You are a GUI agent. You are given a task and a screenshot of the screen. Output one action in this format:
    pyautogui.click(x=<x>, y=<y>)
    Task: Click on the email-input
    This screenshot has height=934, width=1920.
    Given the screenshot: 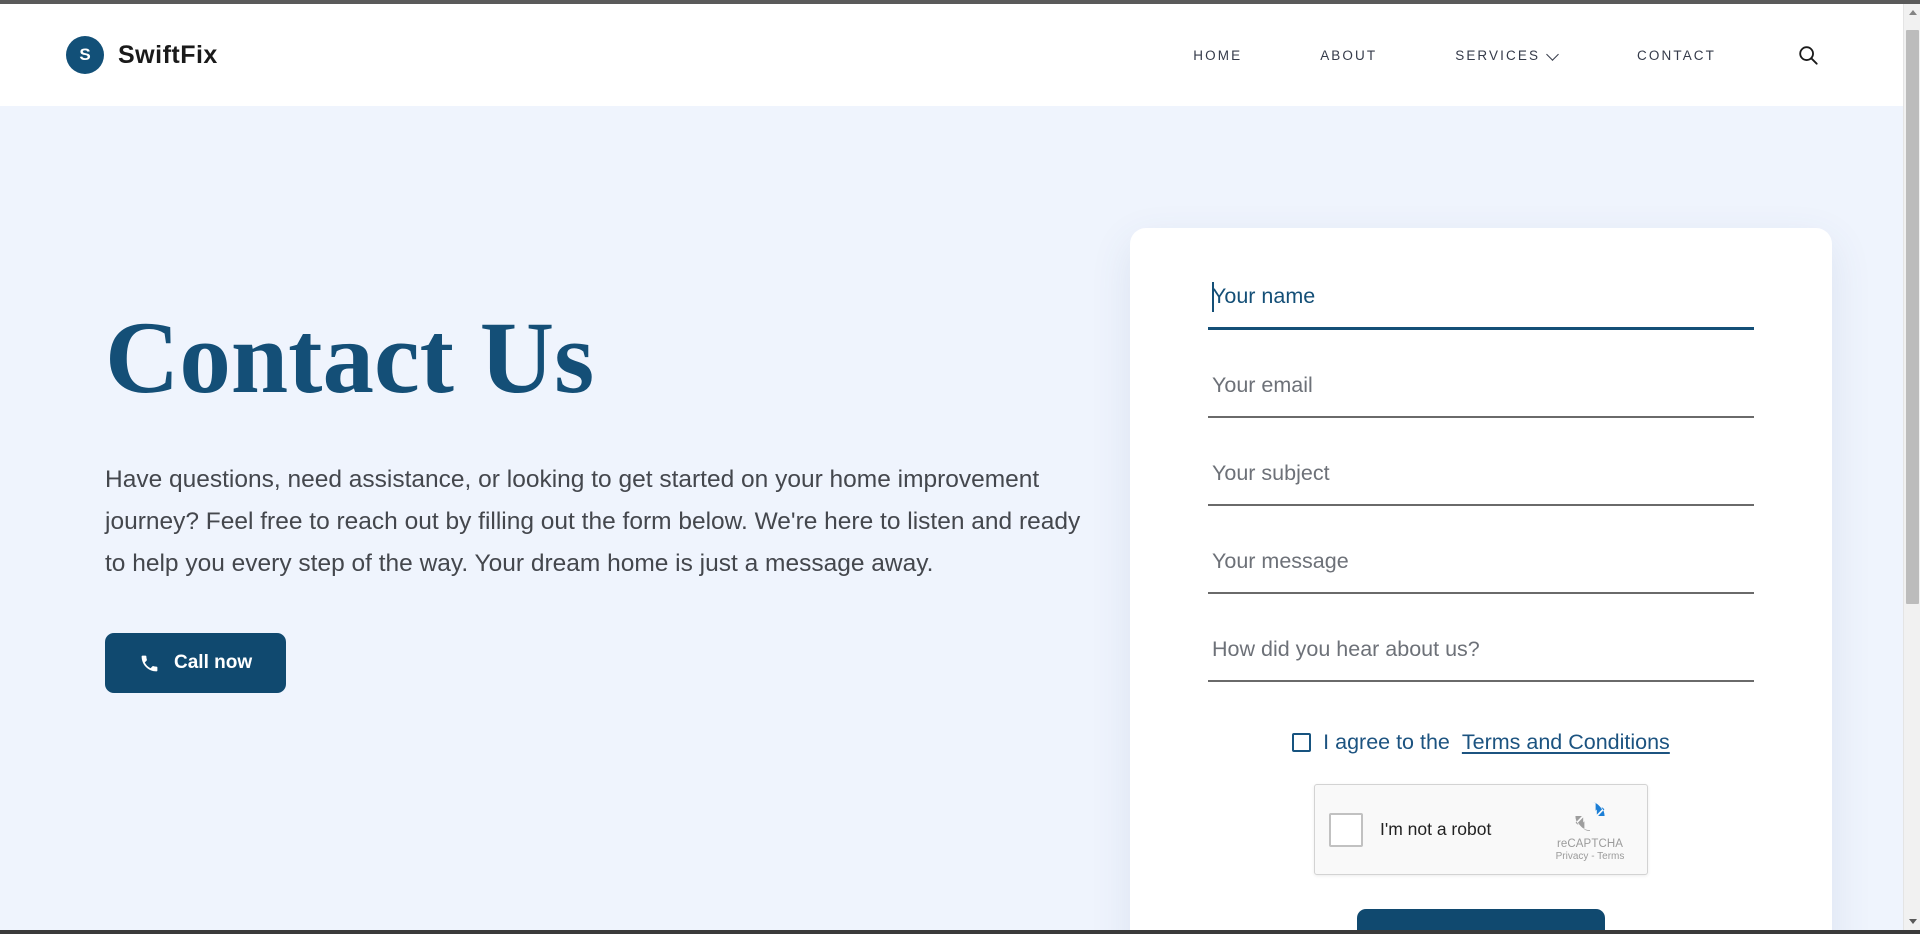 What is the action you would take?
    pyautogui.click(x=1481, y=393)
    